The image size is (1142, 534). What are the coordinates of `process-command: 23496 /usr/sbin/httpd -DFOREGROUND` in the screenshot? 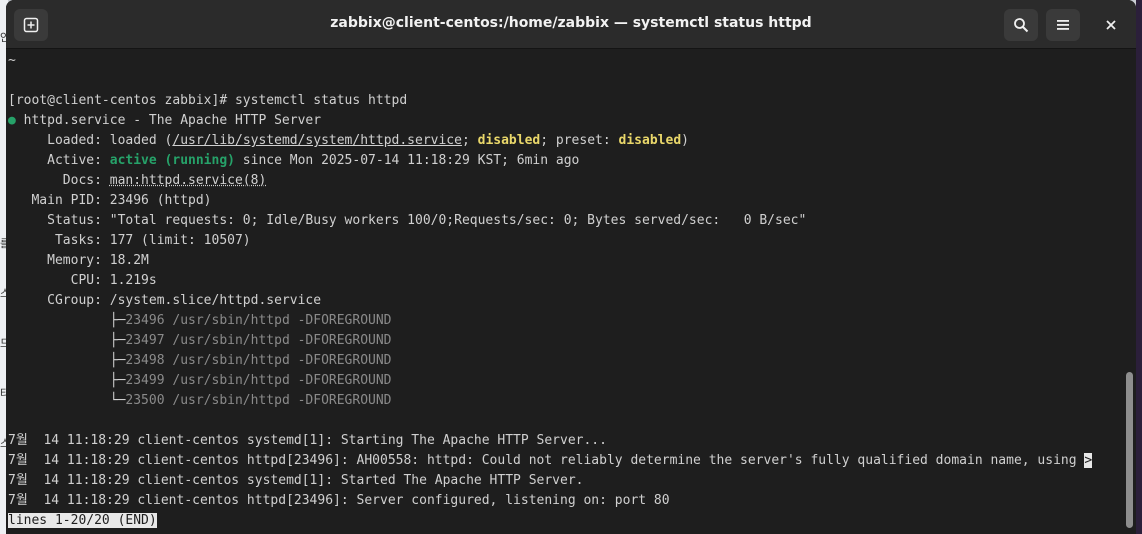 It's located at (258, 320).